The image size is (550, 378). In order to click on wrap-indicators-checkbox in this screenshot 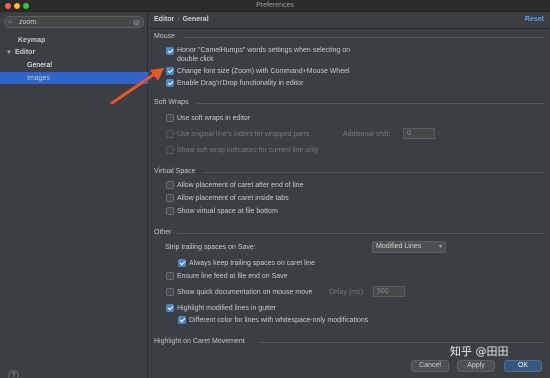, I will do `click(170, 150)`.